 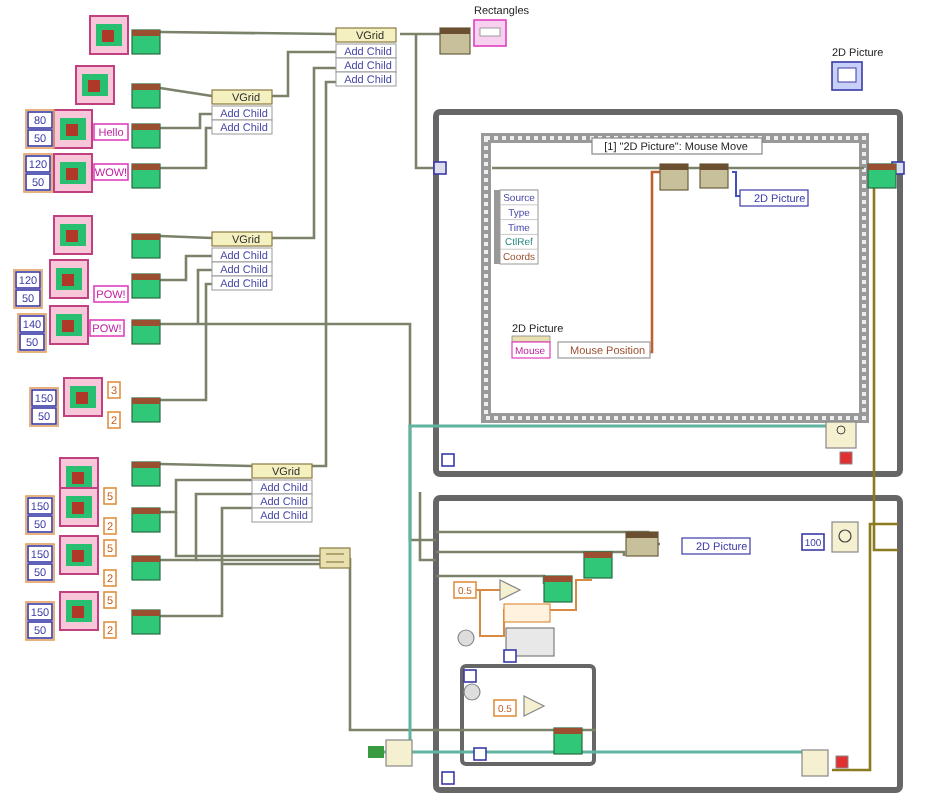 What do you see at coordinates (455, 41) in the screenshot?
I see `set-method-icon` at bounding box center [455, 41].